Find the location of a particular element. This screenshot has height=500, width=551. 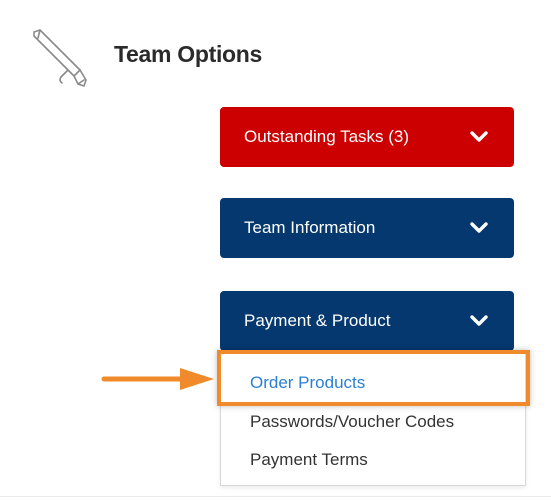

team-information-button: Team Information is located at coordinates (367, 228).